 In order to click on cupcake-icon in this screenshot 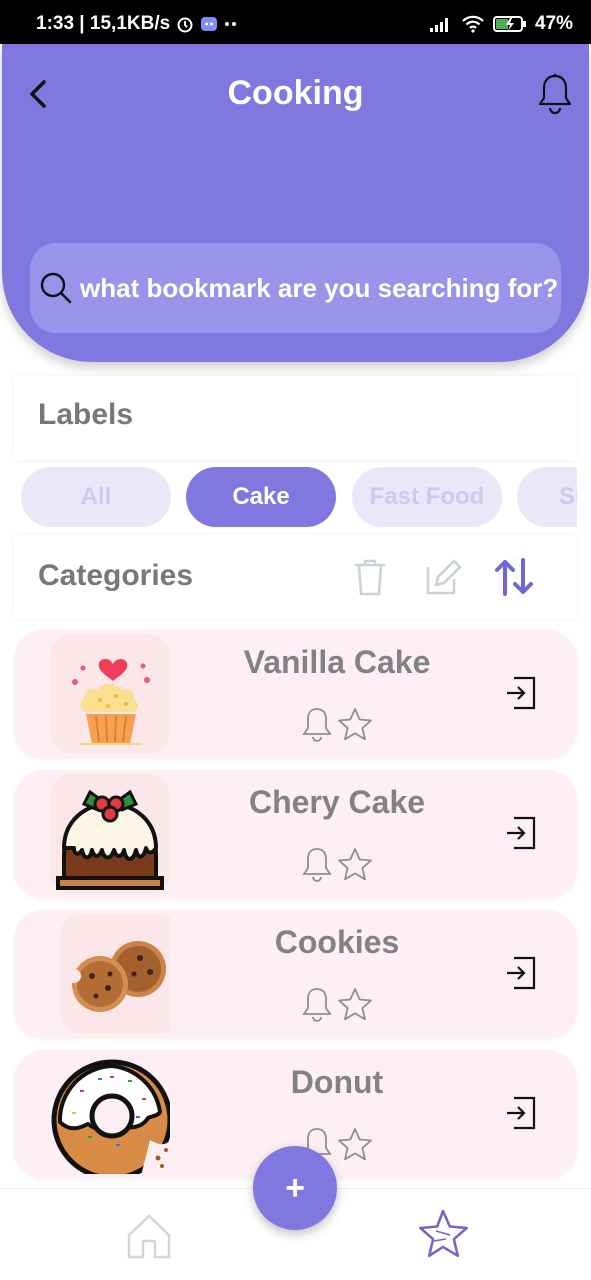, I will do `click(110, 694)`.